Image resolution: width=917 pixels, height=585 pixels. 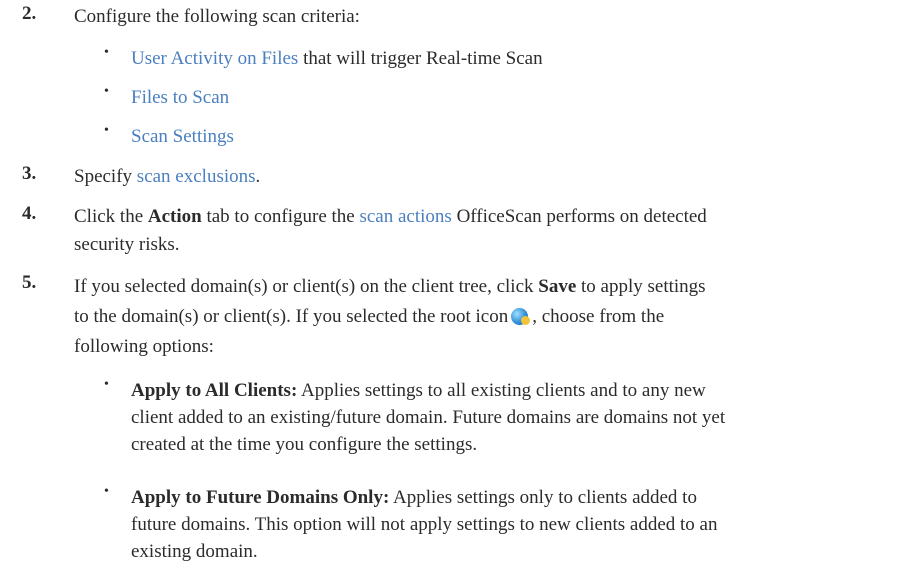 I want to click on step-text-line2-suffix: , choose from the, so click(x=598, y=316).